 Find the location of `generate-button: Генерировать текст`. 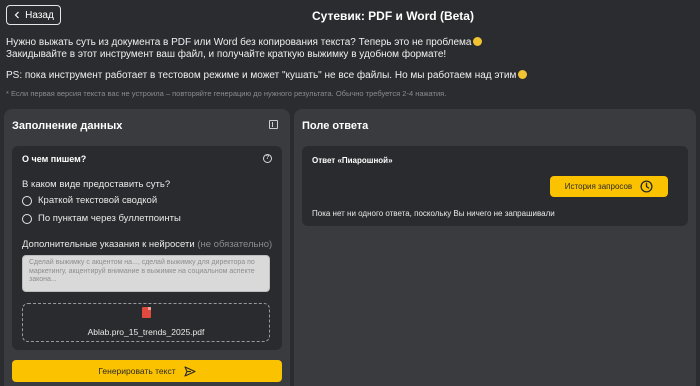

generate-button: Генерировать текст is located at coordinates (147, 371).